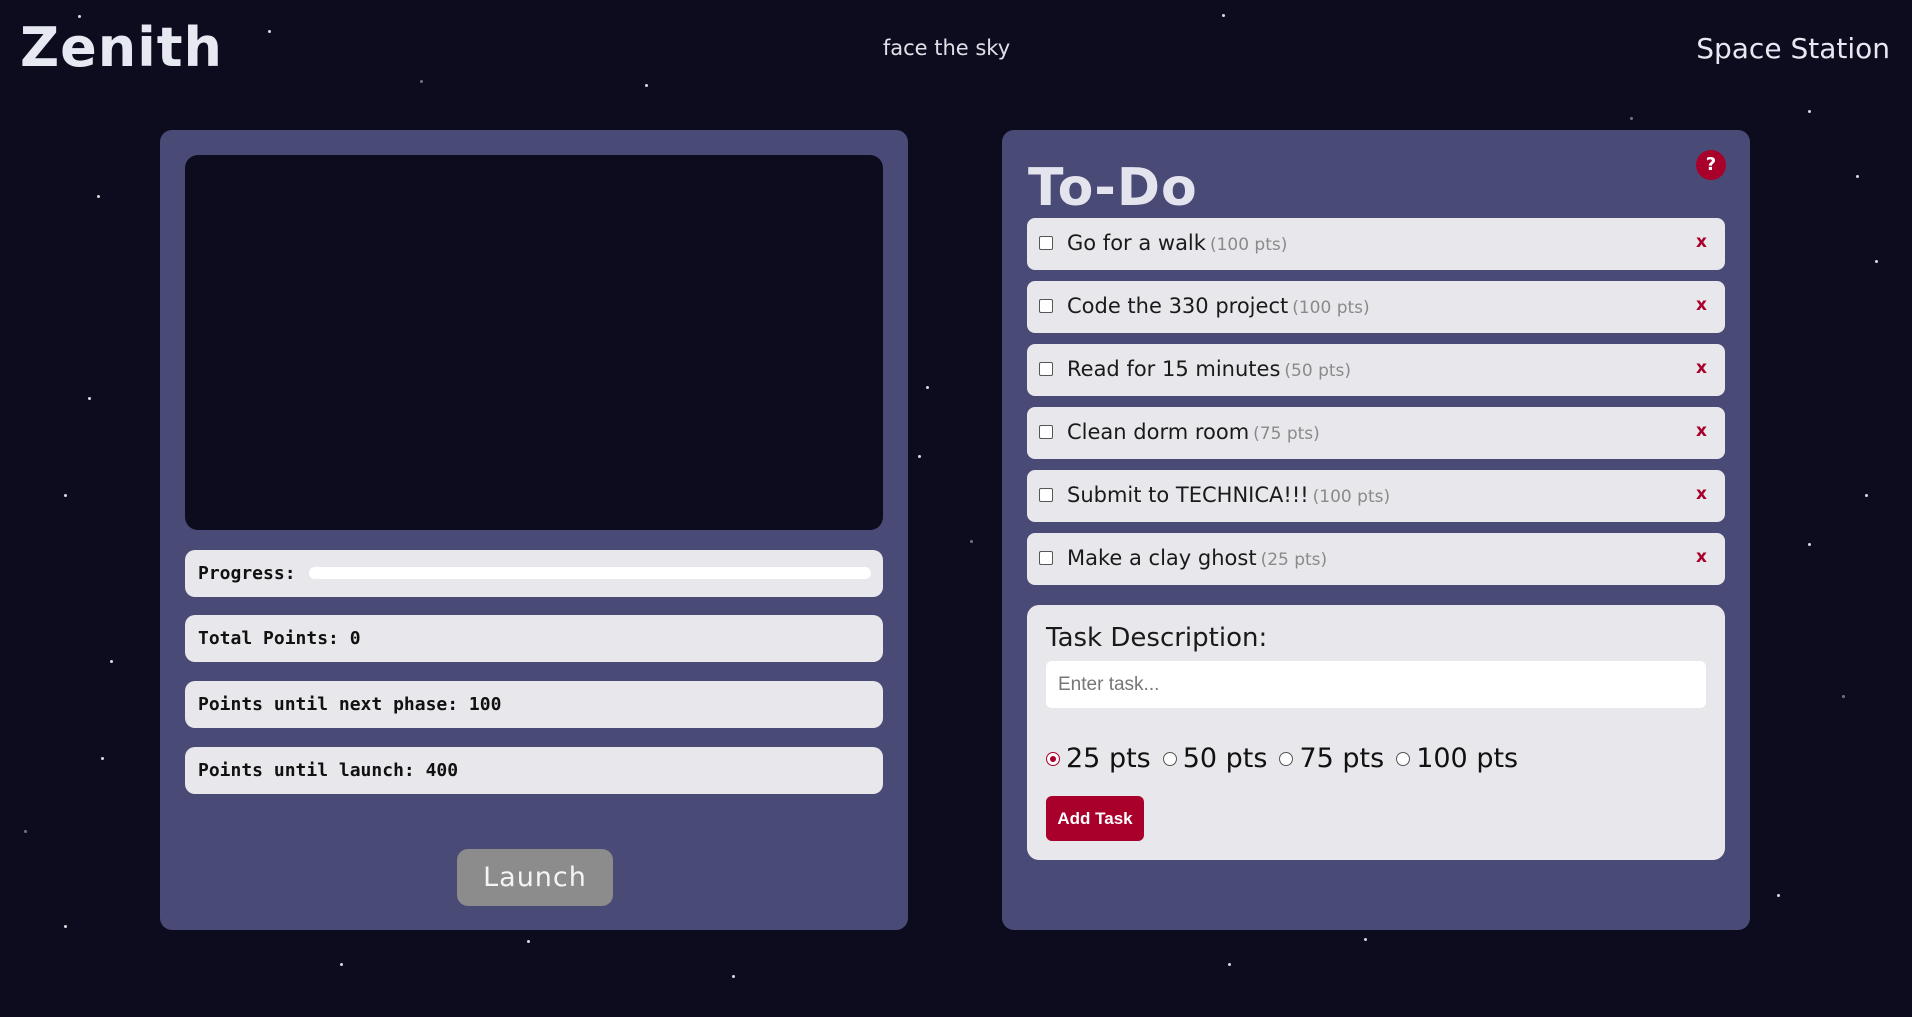 The image size is (1912, 1017). What do you see at coordinates (1095, 818) in the screenshot?
I see `add-task-button: Add Task` at bounding box center [1095, 818].